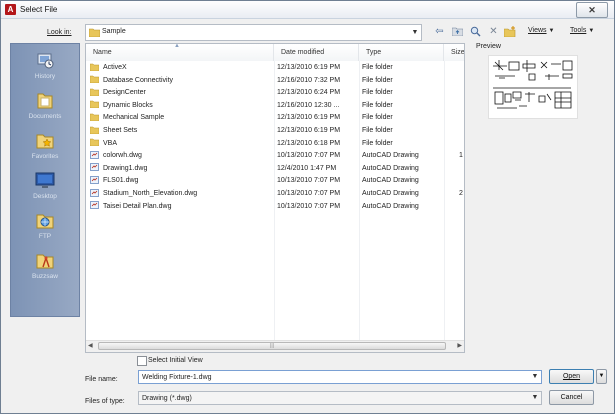 The width and height of the screenshot is (615, 414). Describe the element at coordinates (461, 156) in the screenshot. I see `file-size: 1` at that location.